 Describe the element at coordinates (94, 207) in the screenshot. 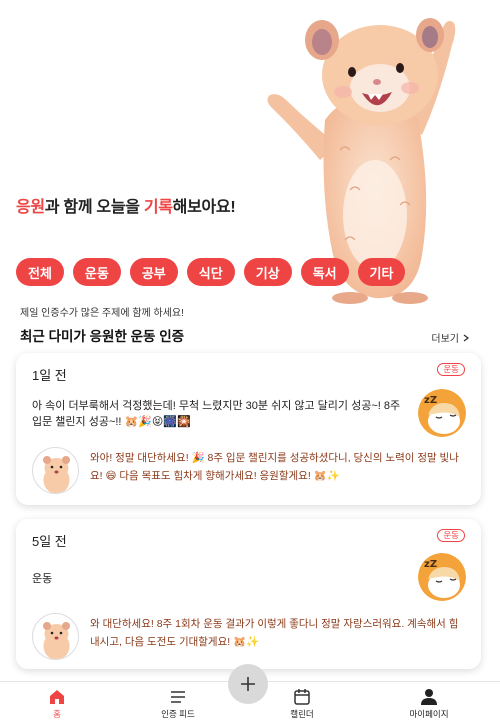

I see `headline-text: 과 함께 오늘을` at that location.